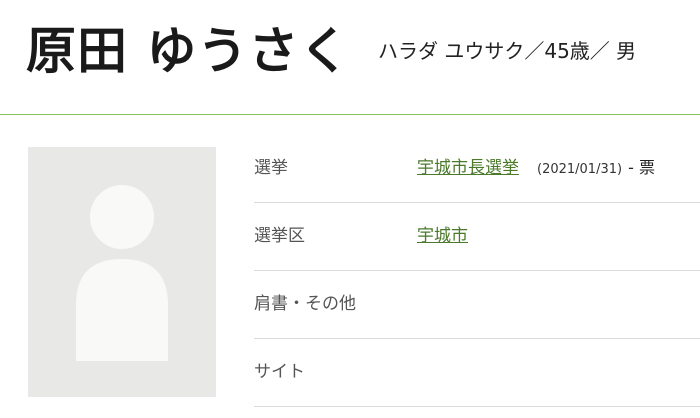 The image size is (700, 418). I want to click on candidate-name: 原田 ゆうさく, so click(188, 51).